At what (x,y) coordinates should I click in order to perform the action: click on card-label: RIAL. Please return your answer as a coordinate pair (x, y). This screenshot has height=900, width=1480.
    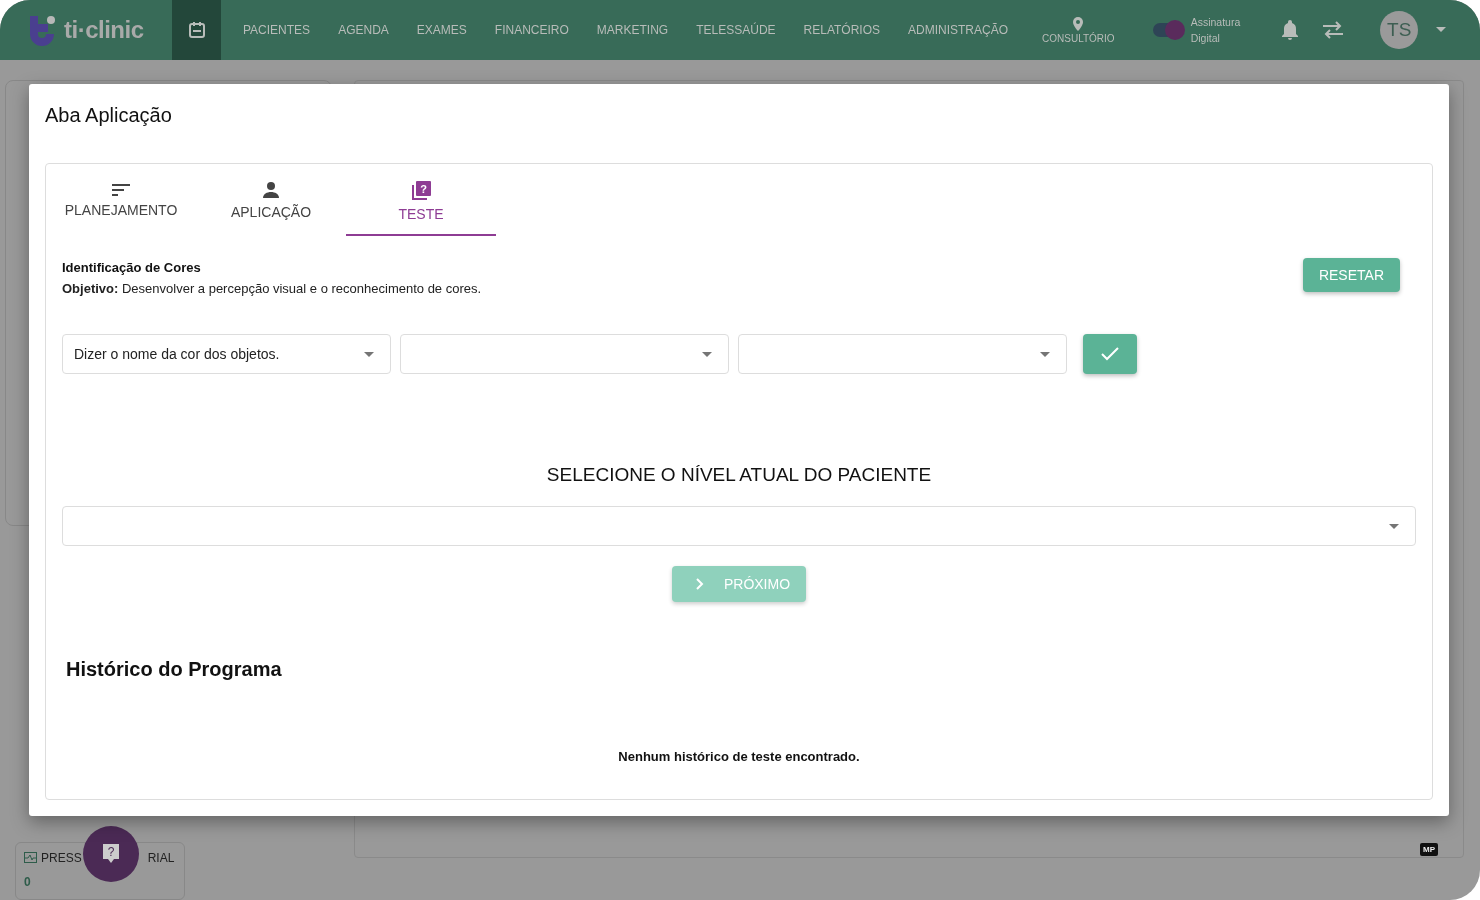
    Looking at the image, I should click on (161, 857).